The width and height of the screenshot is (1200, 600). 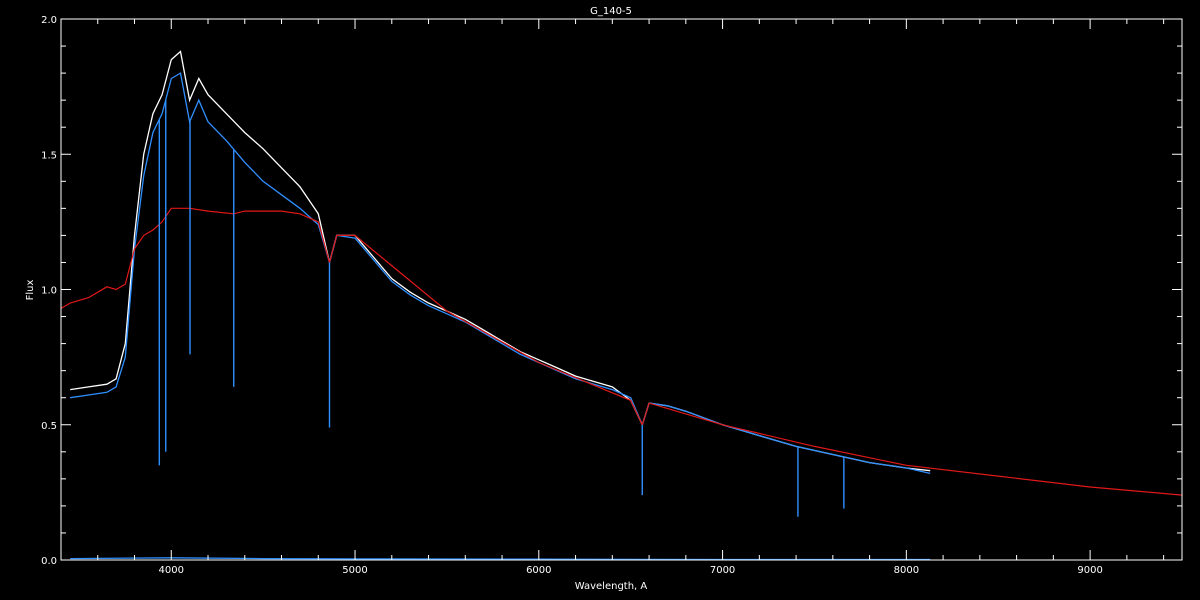 I want to click on x-tick-label: 6000, so click(x=538, y=570).